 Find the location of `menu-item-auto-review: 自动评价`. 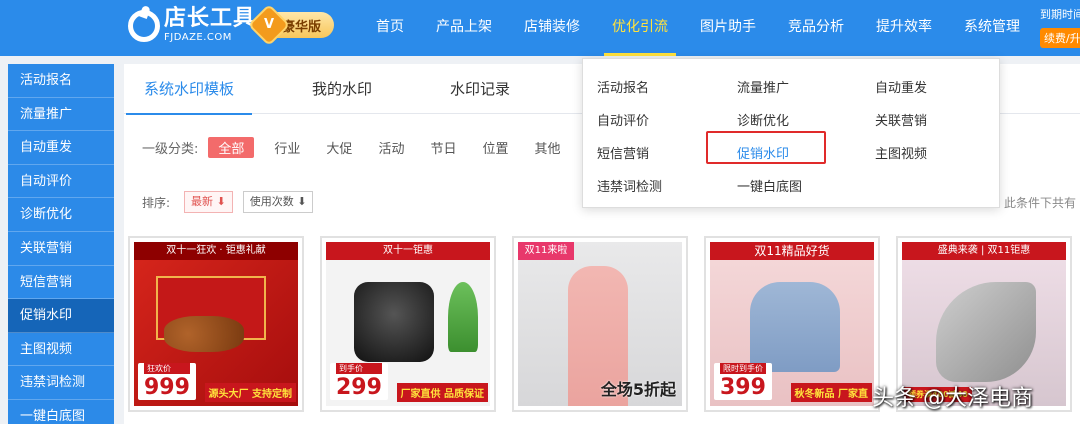

menu-item-auto-review: 自动评价 is located at coordinates (623, 119).